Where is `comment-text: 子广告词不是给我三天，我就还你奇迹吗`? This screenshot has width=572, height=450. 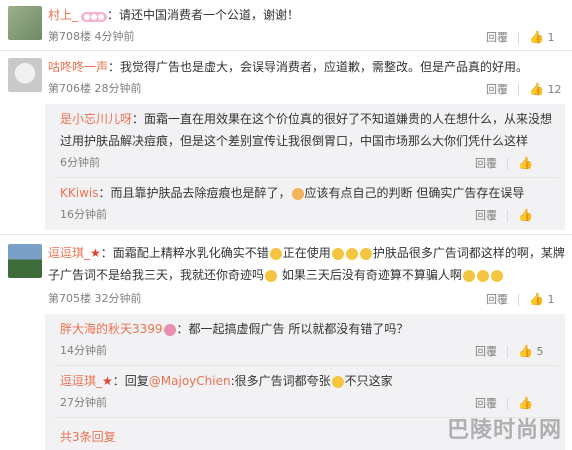
comment-text: 子广告词不是给我三天，我就还你奇迹吗 is located at coordinates (156, 275).